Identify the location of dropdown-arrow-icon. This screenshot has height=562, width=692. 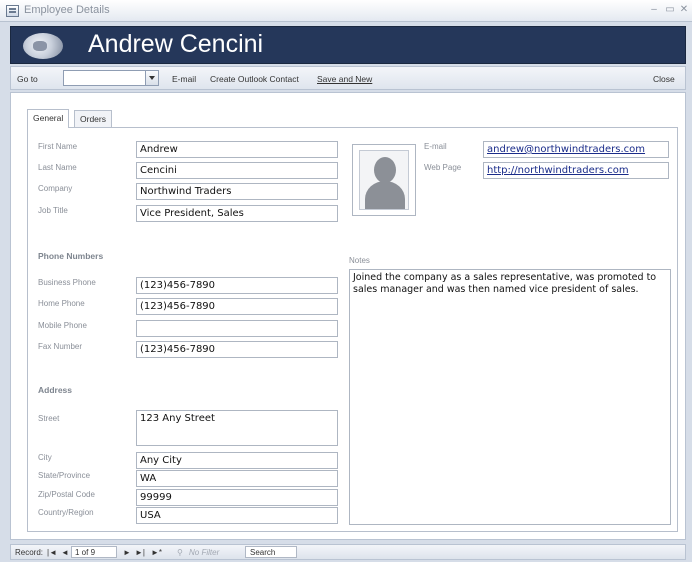
(151, 78).